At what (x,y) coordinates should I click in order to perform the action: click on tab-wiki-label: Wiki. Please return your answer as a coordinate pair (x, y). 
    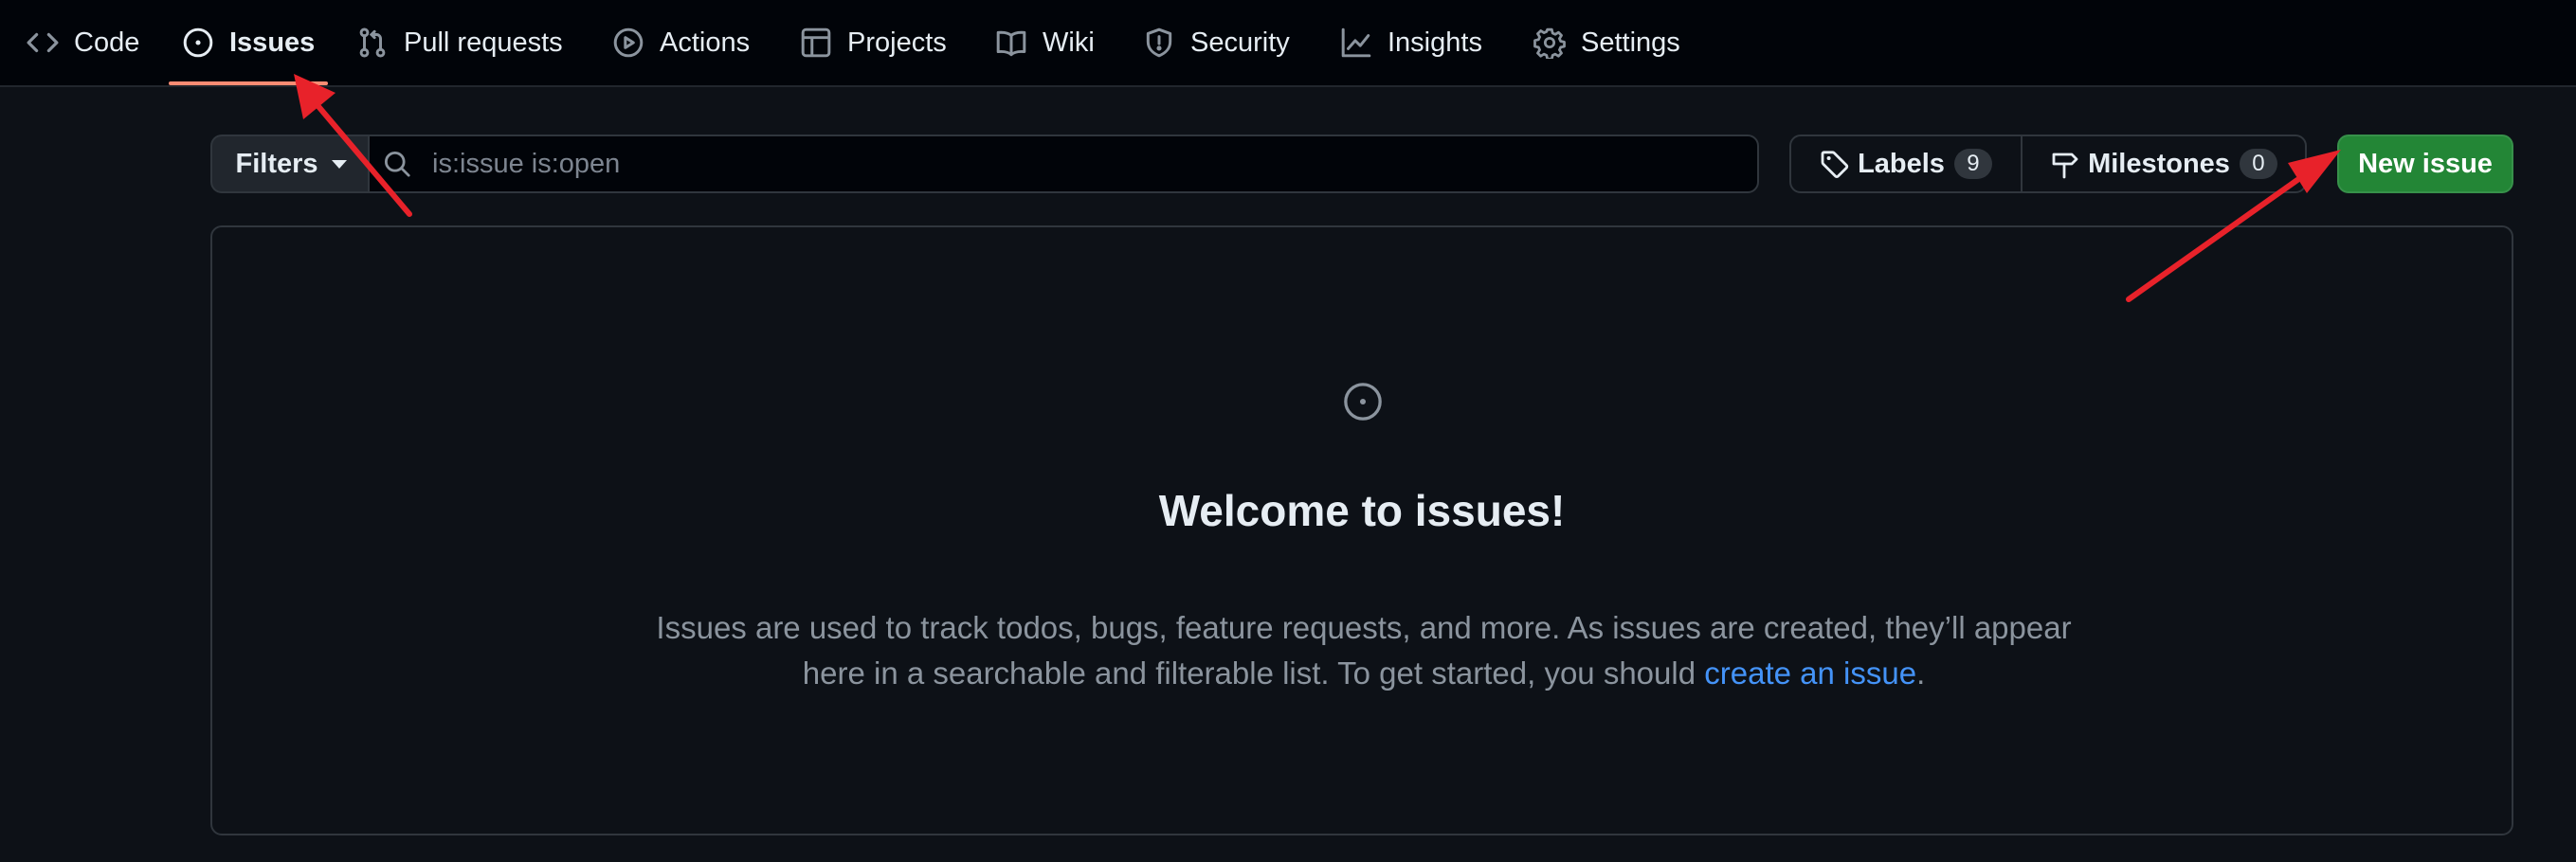
    Looking at the image, I should click on (1069, 43).